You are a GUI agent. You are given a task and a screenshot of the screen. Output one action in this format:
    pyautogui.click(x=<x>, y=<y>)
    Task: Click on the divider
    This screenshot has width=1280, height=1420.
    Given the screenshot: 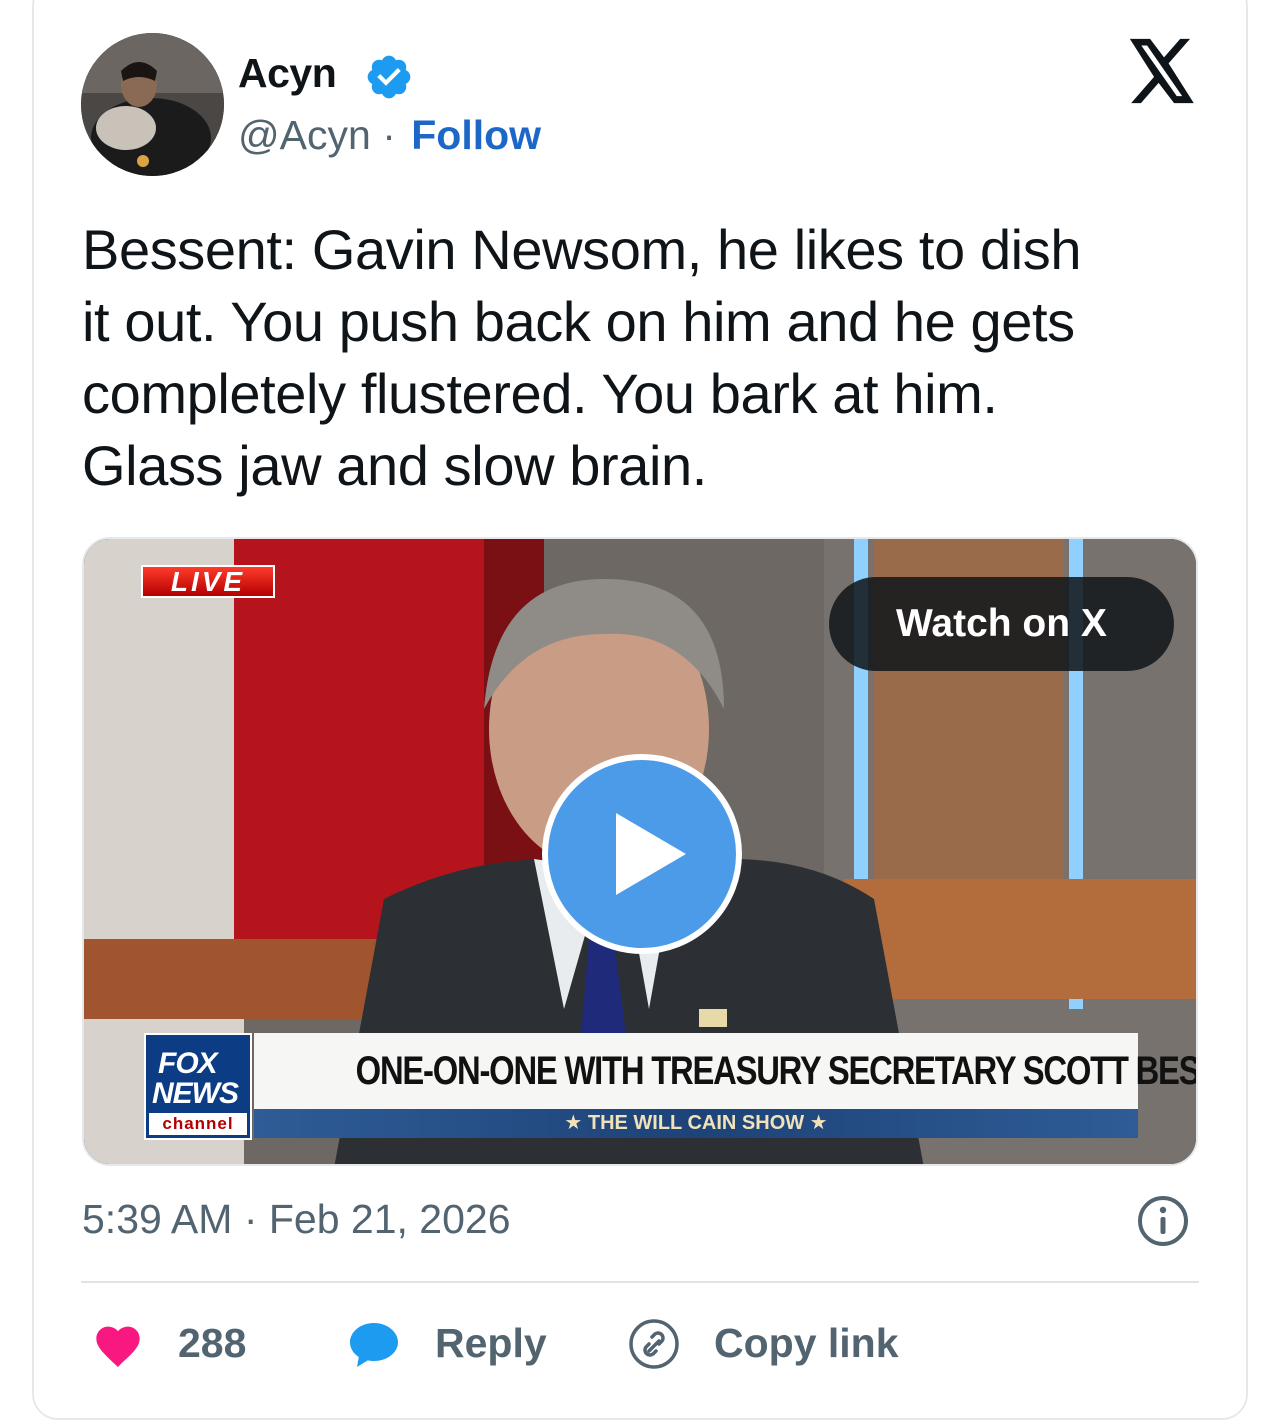 What is the action you would take?
    pyautogui.click(x=640, y=1282)
    